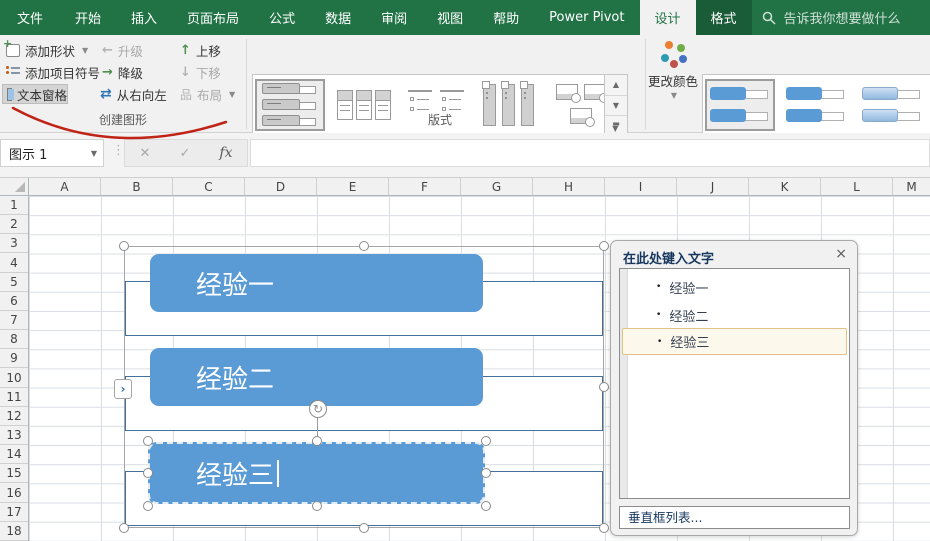 The width and height of the screenshot is (930, 541). I want to click on add-shape-label: 添加形状, so click(50, 51).